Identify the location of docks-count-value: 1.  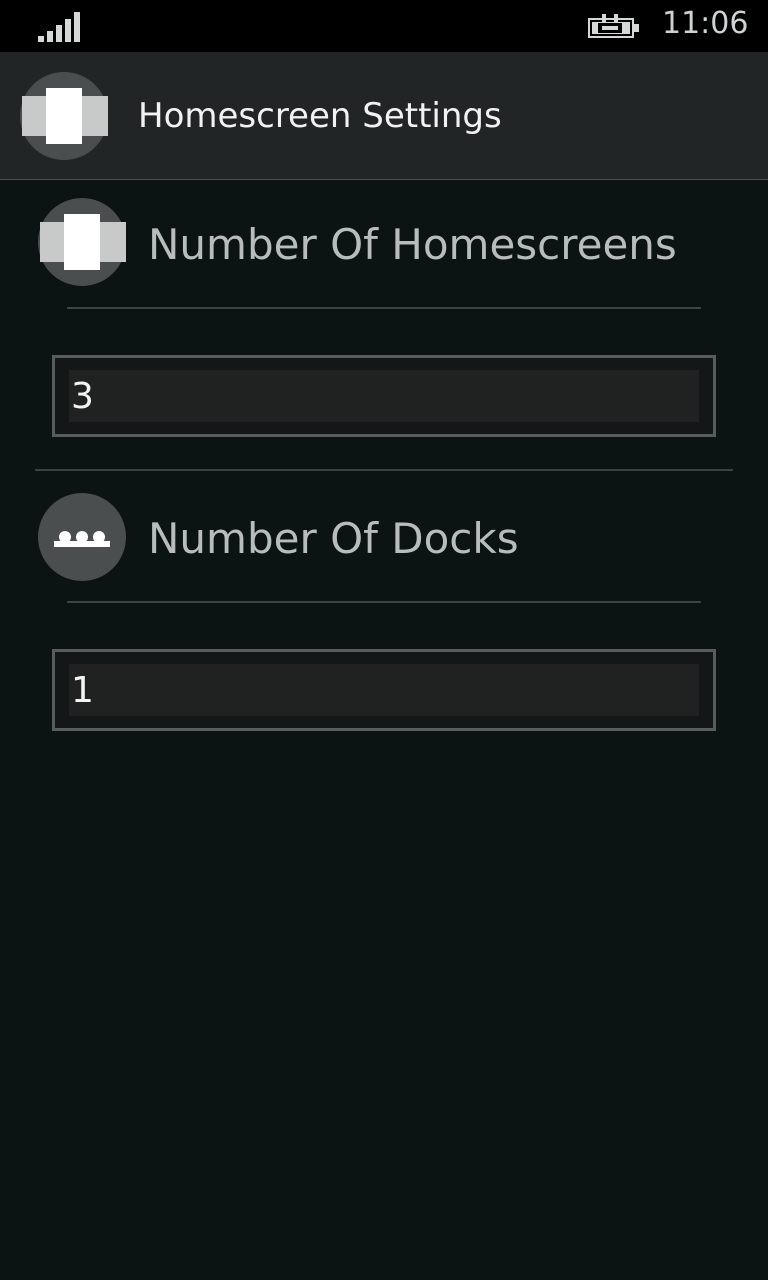
(82, 690).